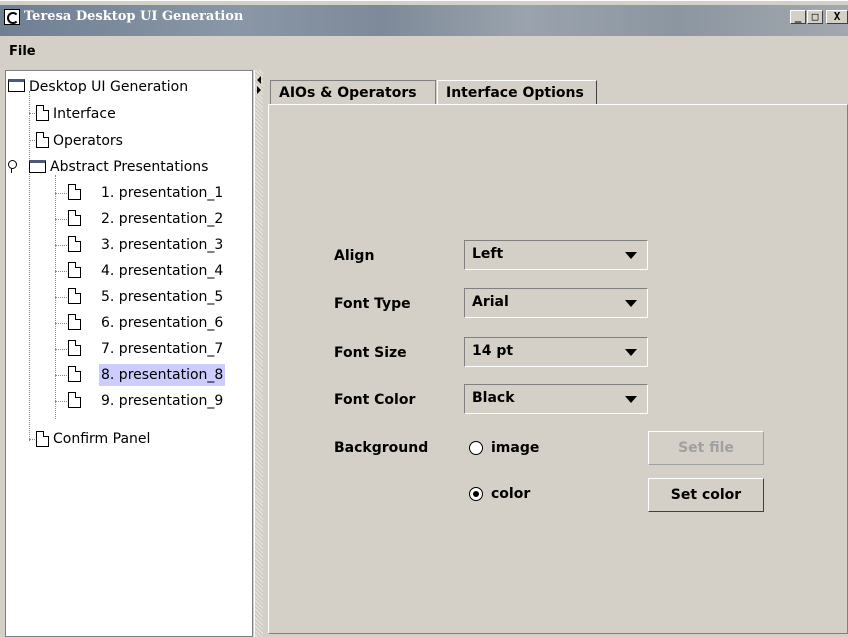 Image resolution: width=848 pixels, height=637 pixels. I want to click on background-color-option-label: color, so click(510, 494).